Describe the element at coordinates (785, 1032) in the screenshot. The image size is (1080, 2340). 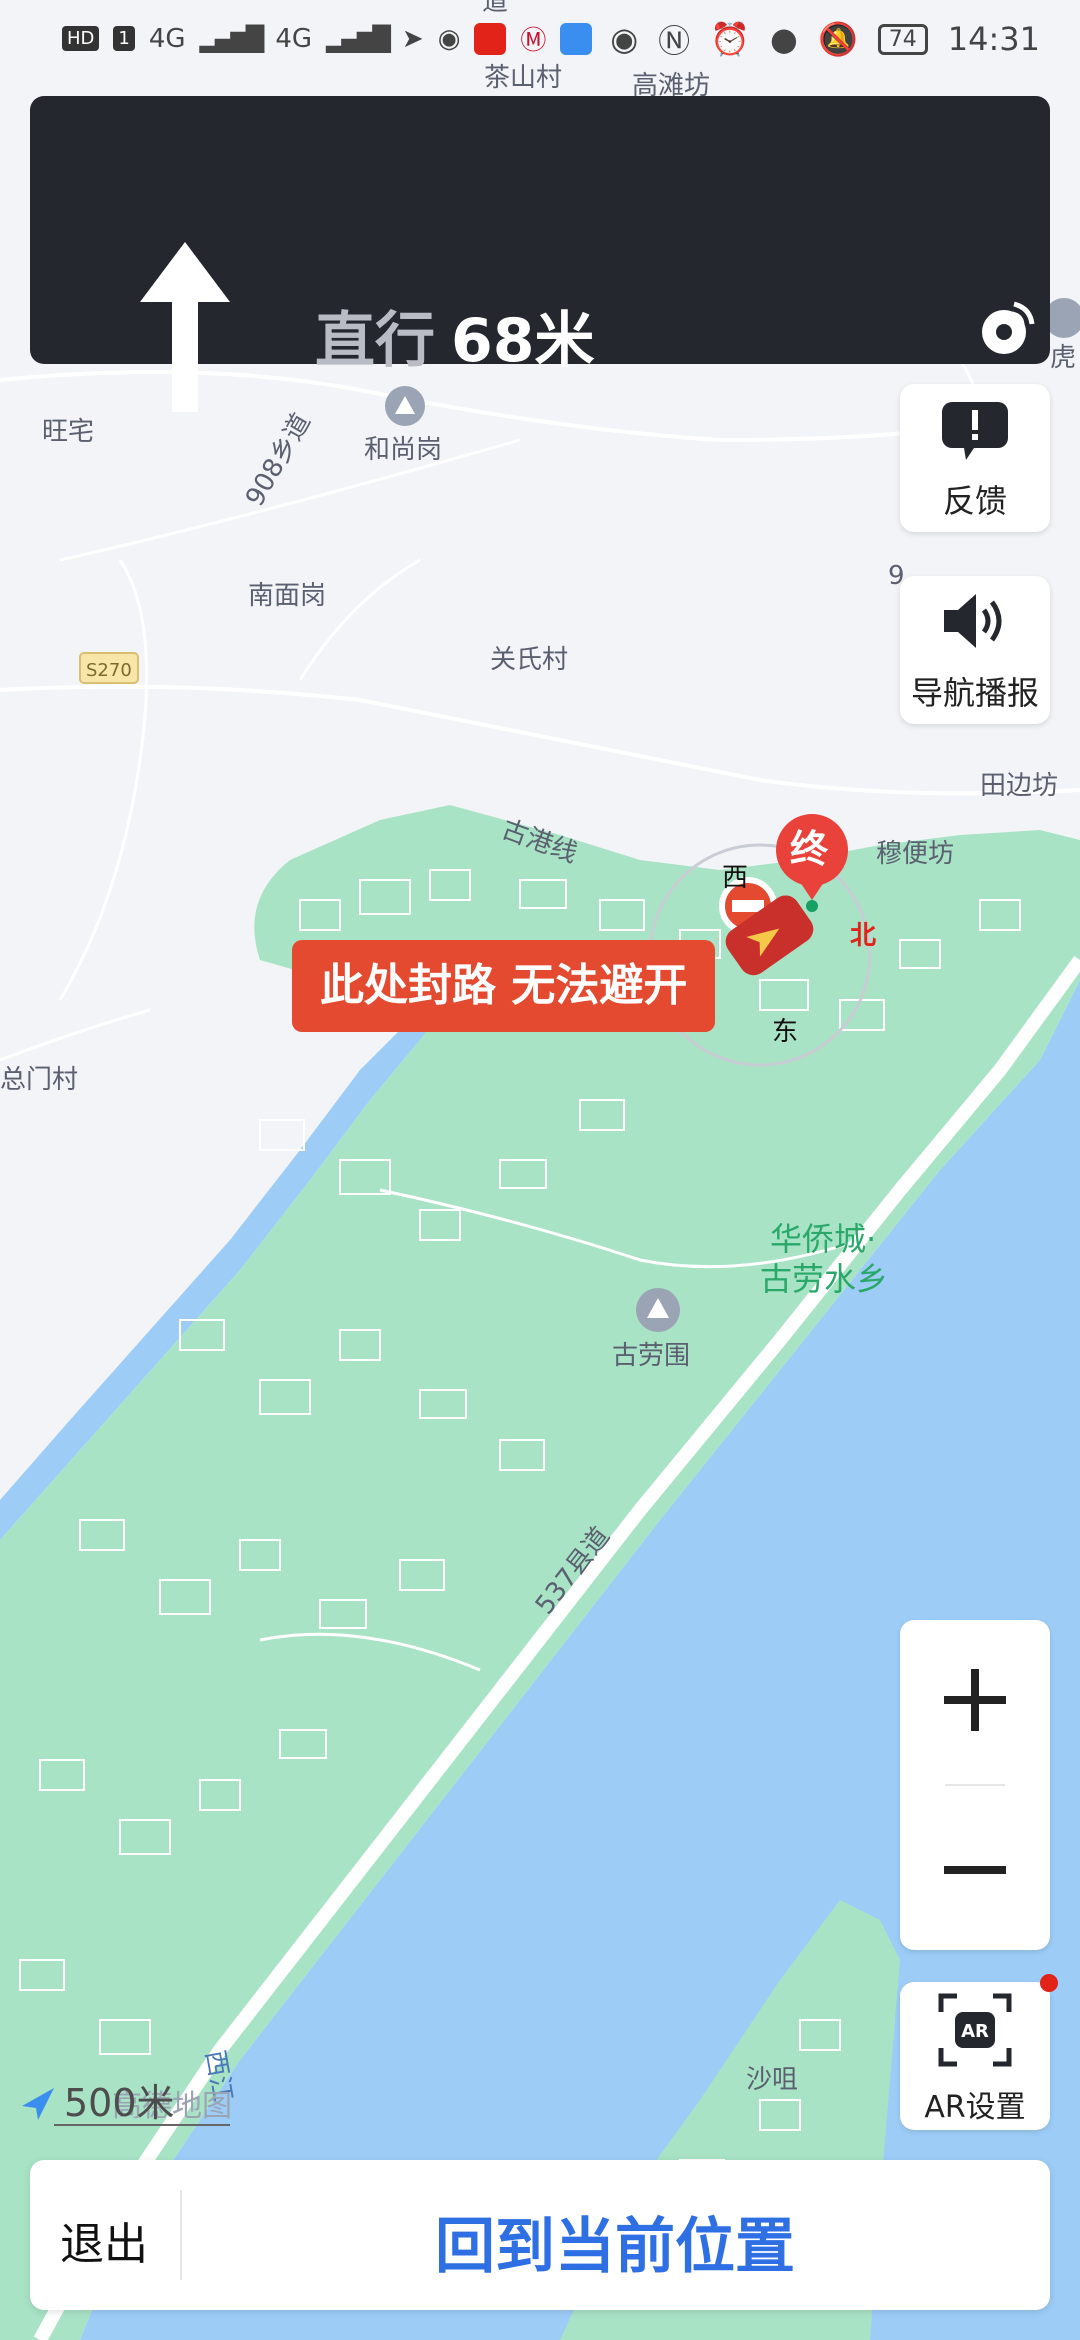
I see `compass-east: 东` at that location.